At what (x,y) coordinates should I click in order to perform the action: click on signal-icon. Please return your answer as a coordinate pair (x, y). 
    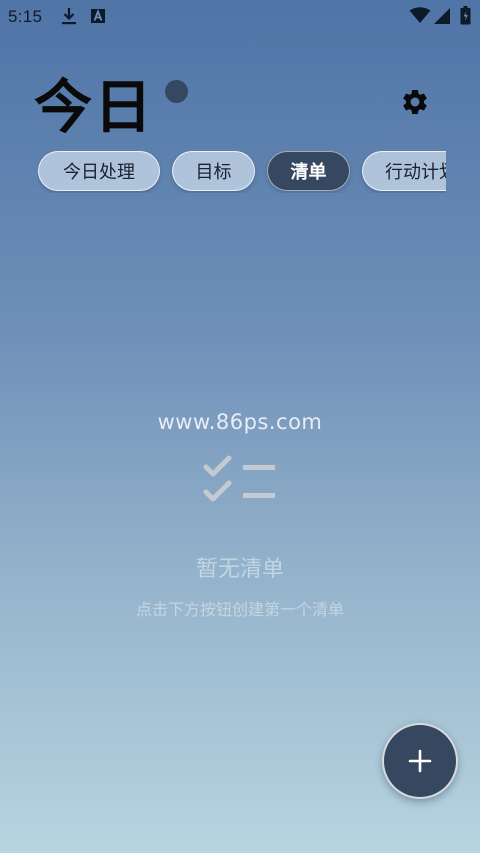
    Looking at the image, I should click on (442, 18).